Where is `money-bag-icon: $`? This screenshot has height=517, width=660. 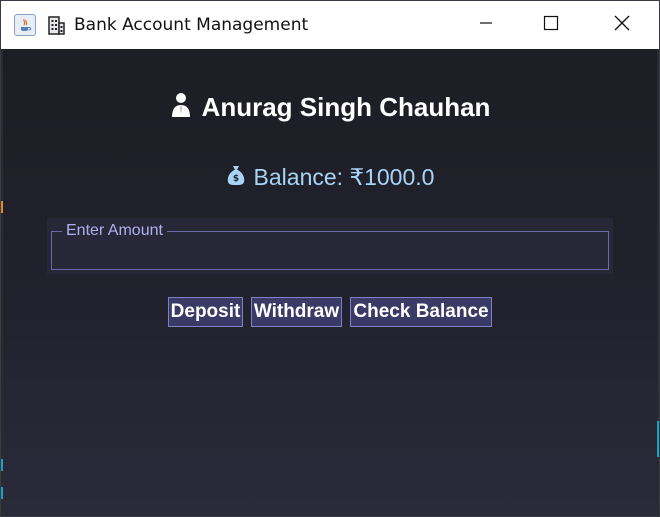 money-bag-icon: $ is located at coordinates (236, 177).